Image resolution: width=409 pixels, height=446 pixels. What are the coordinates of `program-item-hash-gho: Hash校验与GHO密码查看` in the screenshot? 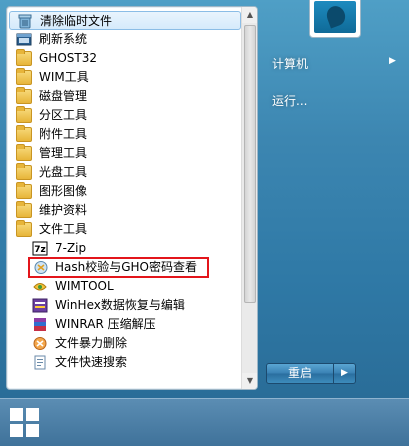 It's located at (118, 267).